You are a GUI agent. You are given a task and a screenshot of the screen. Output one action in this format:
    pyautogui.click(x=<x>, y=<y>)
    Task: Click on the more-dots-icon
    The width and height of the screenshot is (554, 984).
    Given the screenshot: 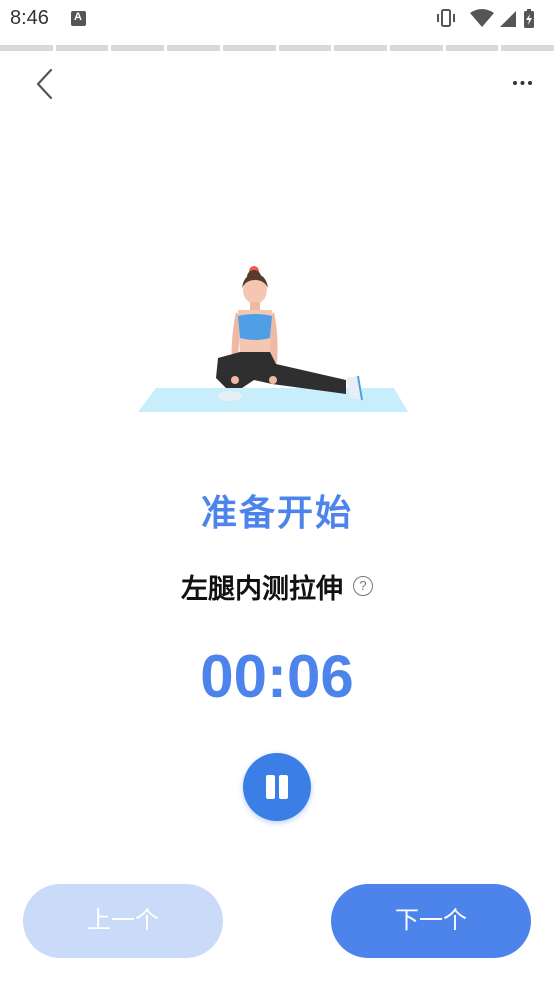 What is the action you would take?
    pyautogui.click(x=522, y=83)
    